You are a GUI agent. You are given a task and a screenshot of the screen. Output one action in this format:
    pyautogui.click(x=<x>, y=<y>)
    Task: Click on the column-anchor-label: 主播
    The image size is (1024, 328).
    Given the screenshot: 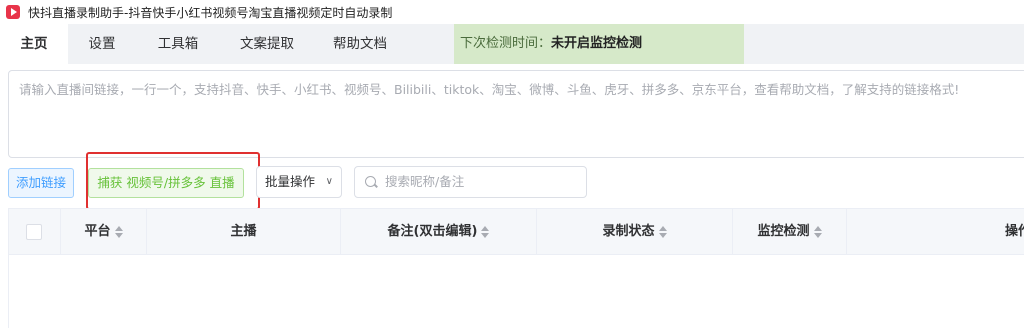 What is the action you would take?
    pyautogui.click(x=243, y=231)
    